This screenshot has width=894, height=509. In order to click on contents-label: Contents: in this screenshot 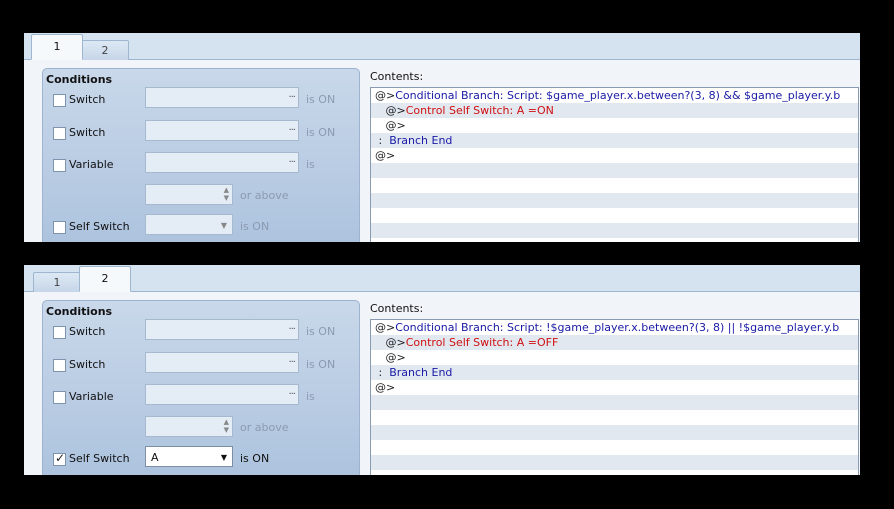, I will do `click(397, 76)`.